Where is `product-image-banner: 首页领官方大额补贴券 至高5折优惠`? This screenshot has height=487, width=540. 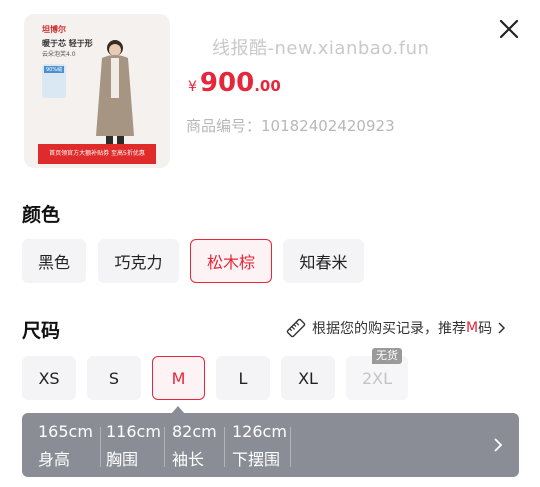
product-image-banner: 首页领官方大额补贴券 至高5折优惠 is located at coordinates (97, 154).